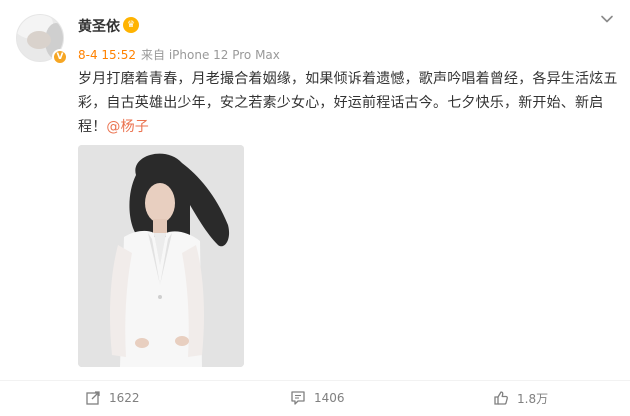 This screenshot has width=630, height=416. What do you see at coordinates (298, 398) in the screenshot?
I see `comment-icon` at bounding box center [298, 398].